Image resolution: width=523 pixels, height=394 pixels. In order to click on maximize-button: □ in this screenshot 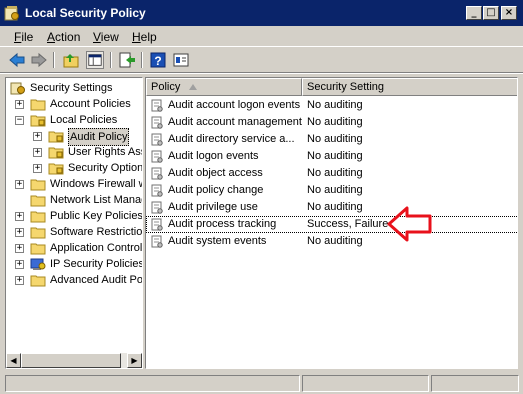, I will do `click(491, 13)`.